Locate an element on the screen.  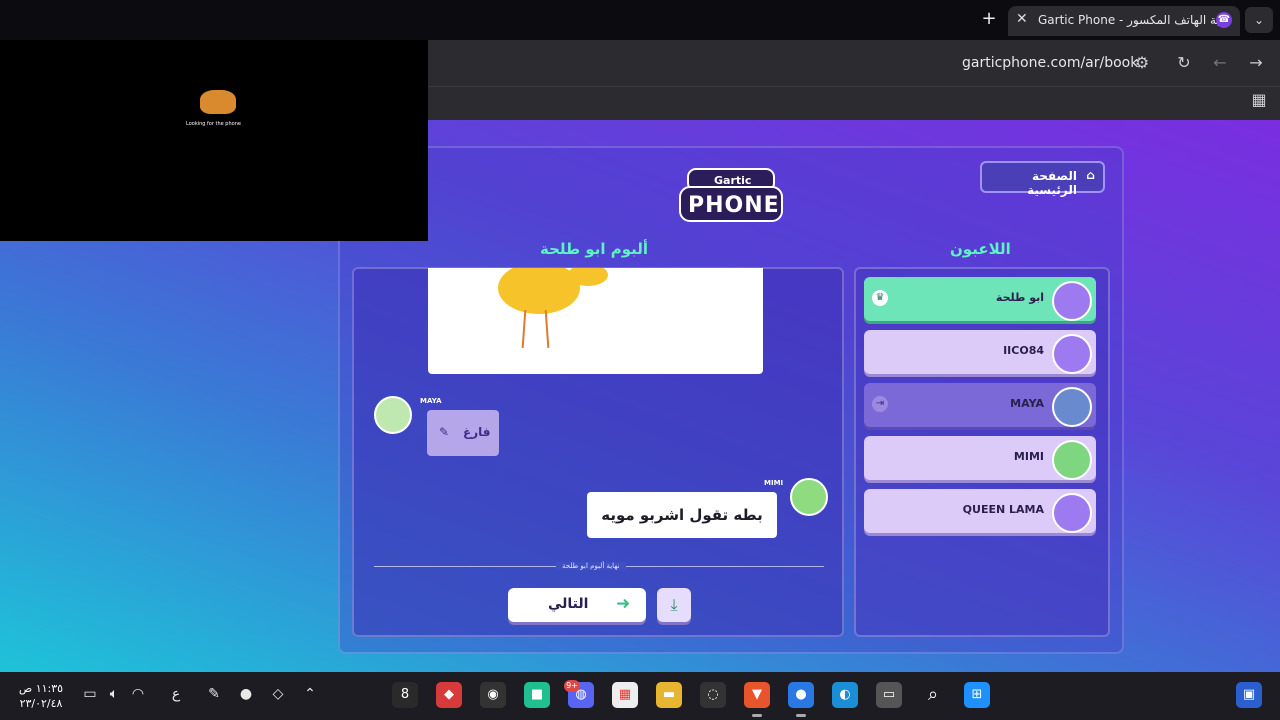
home-button: ⌂ الصفحة الرئيسية is located at coordinates (1042, 179).